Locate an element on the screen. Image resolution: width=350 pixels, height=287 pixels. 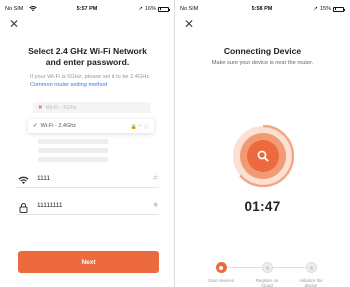
battery-percent: 15% is located at coordinates (325, 9).